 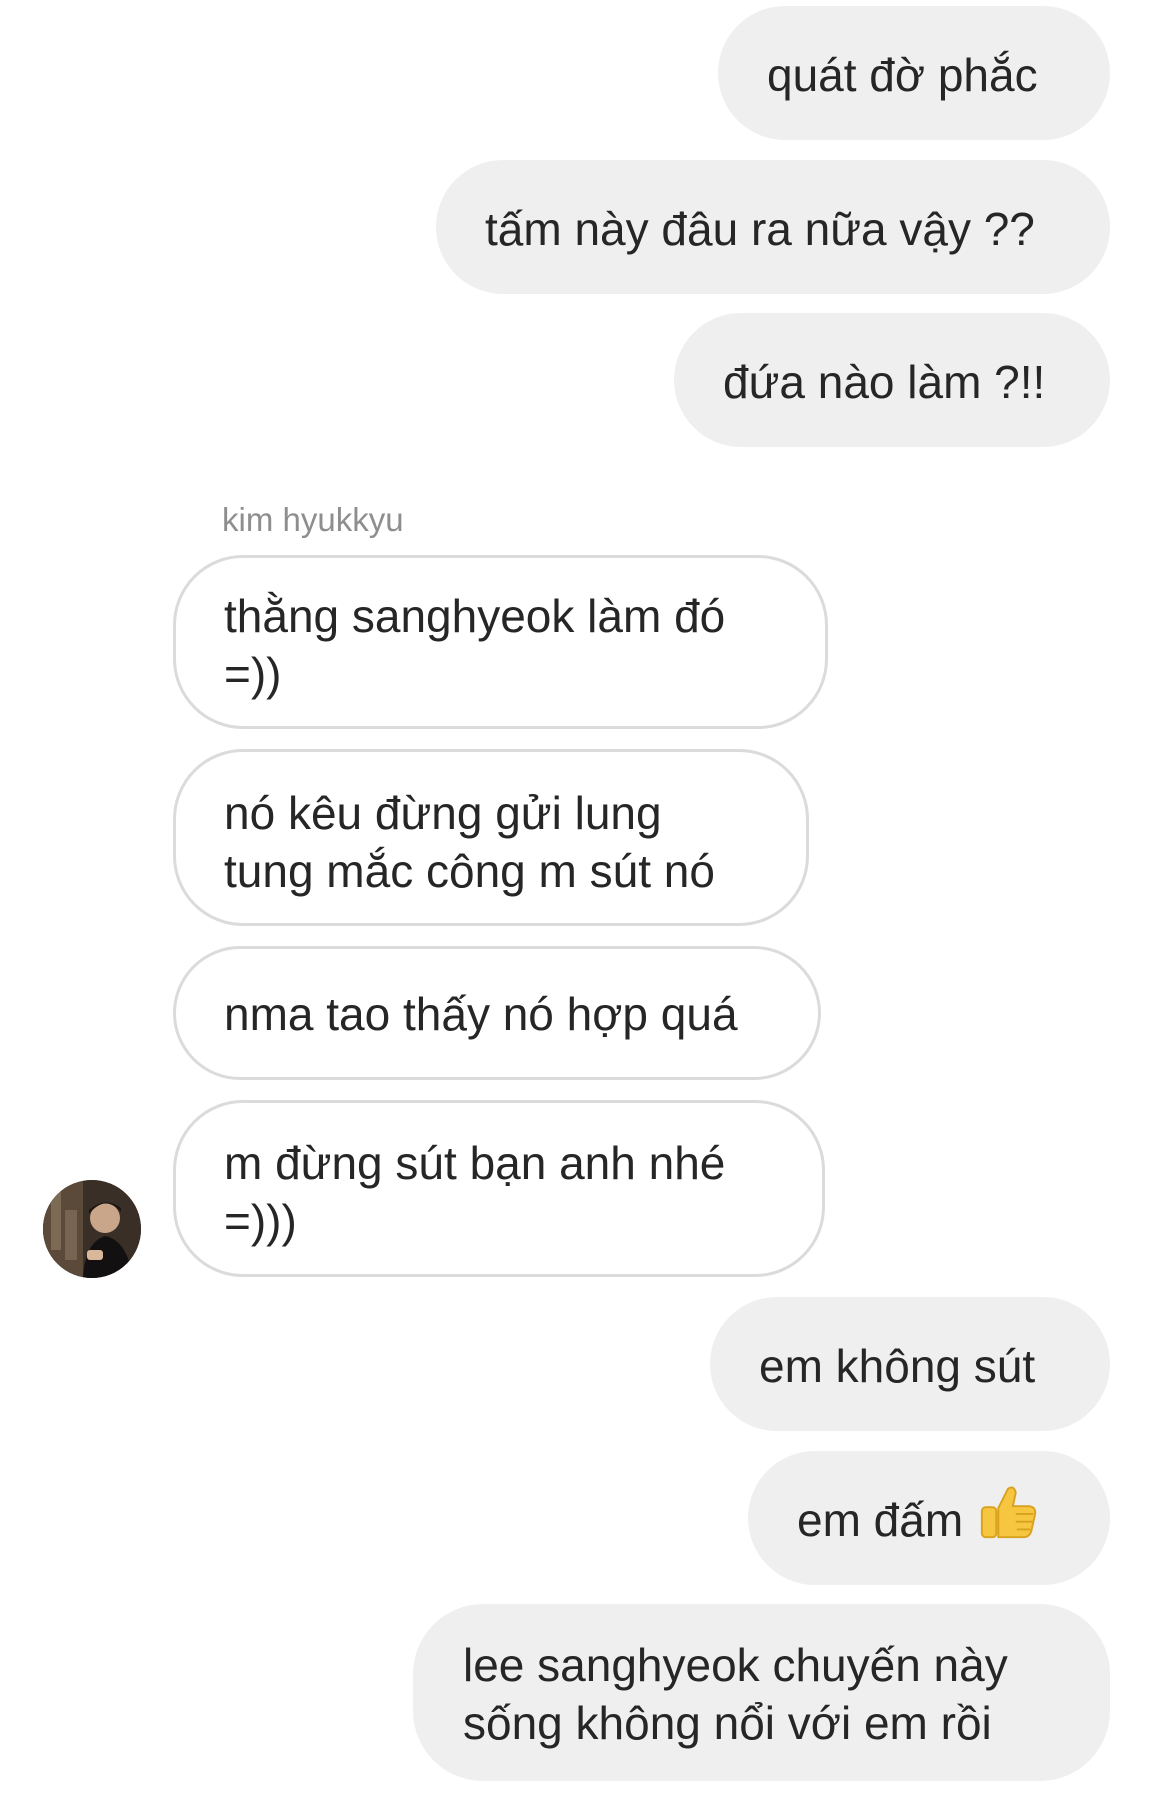 I want to click on message-text-line: thằng sanghyeok làm đó, so click(x=475, y=616).